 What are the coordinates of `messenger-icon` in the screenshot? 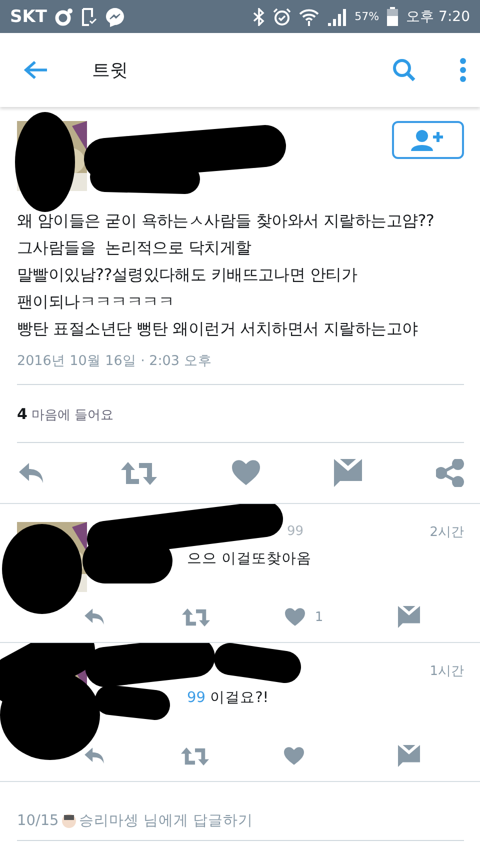 It's located at (115, 16).